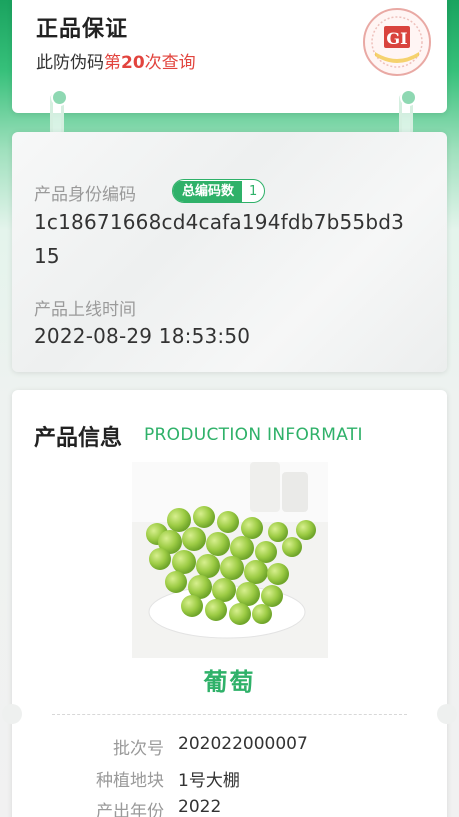 This screenshot has height=817, width=459. I want to click on ticket-notch-right, so click(447, 714).